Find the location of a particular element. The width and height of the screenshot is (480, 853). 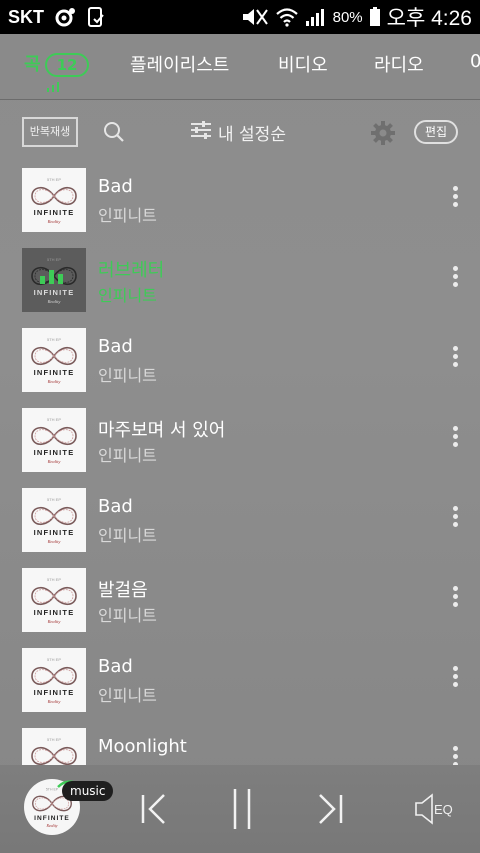

carrier-label: SKT is located at coordinates (26, 16).